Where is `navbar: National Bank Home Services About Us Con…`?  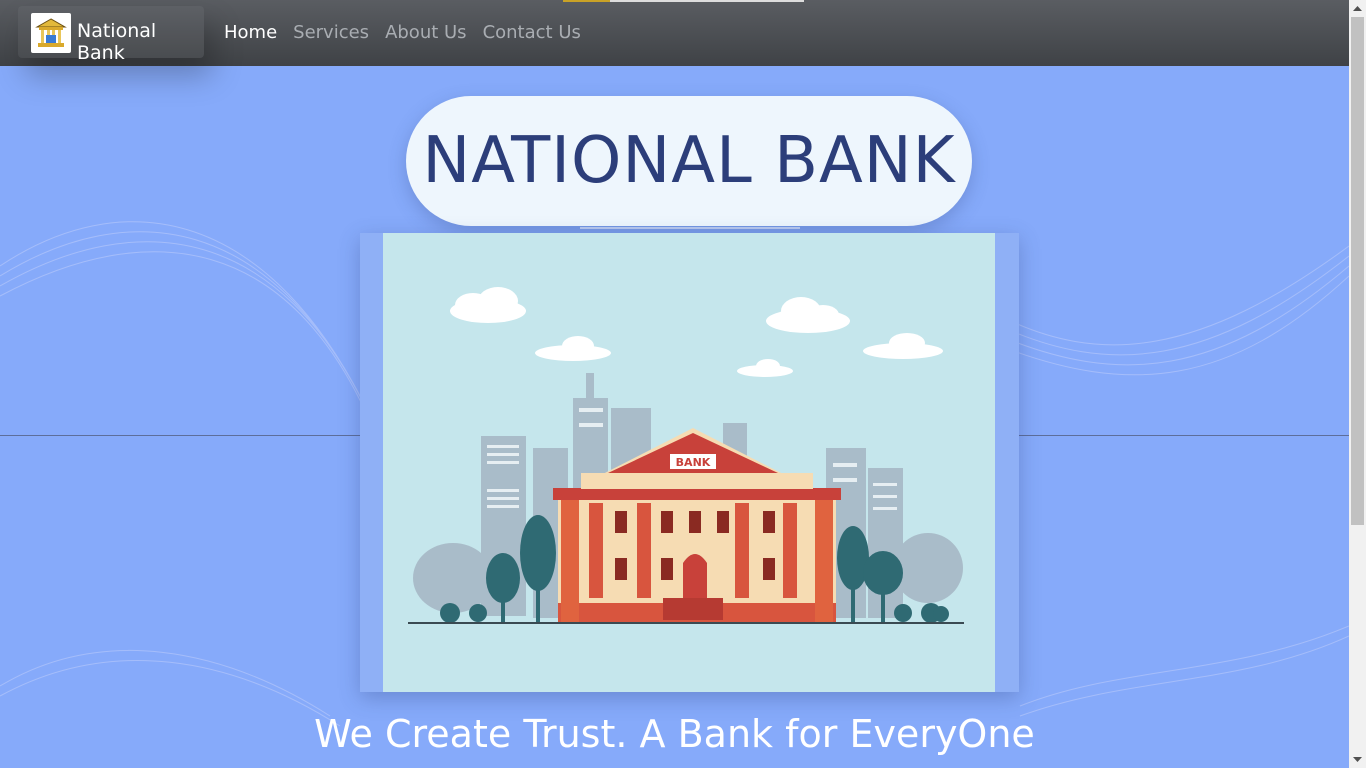 navbar: National Bank Home Services About Us Con… is located at coordinates (674, 33).